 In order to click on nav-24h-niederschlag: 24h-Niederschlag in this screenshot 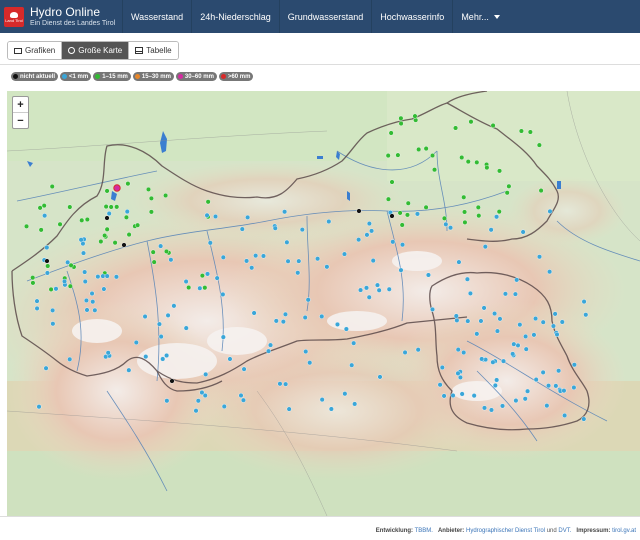, I will do `click(235, 16)`.